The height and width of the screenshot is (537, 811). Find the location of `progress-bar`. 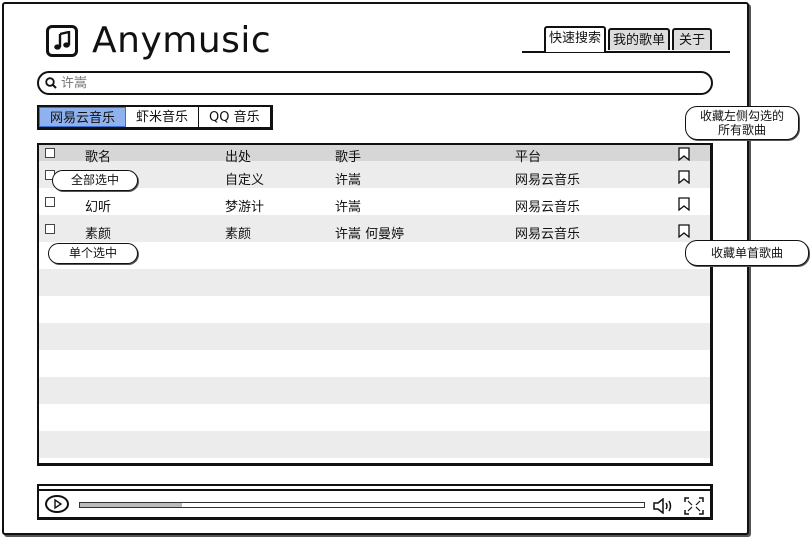

progress-bar is located at coordinates (362, 505).